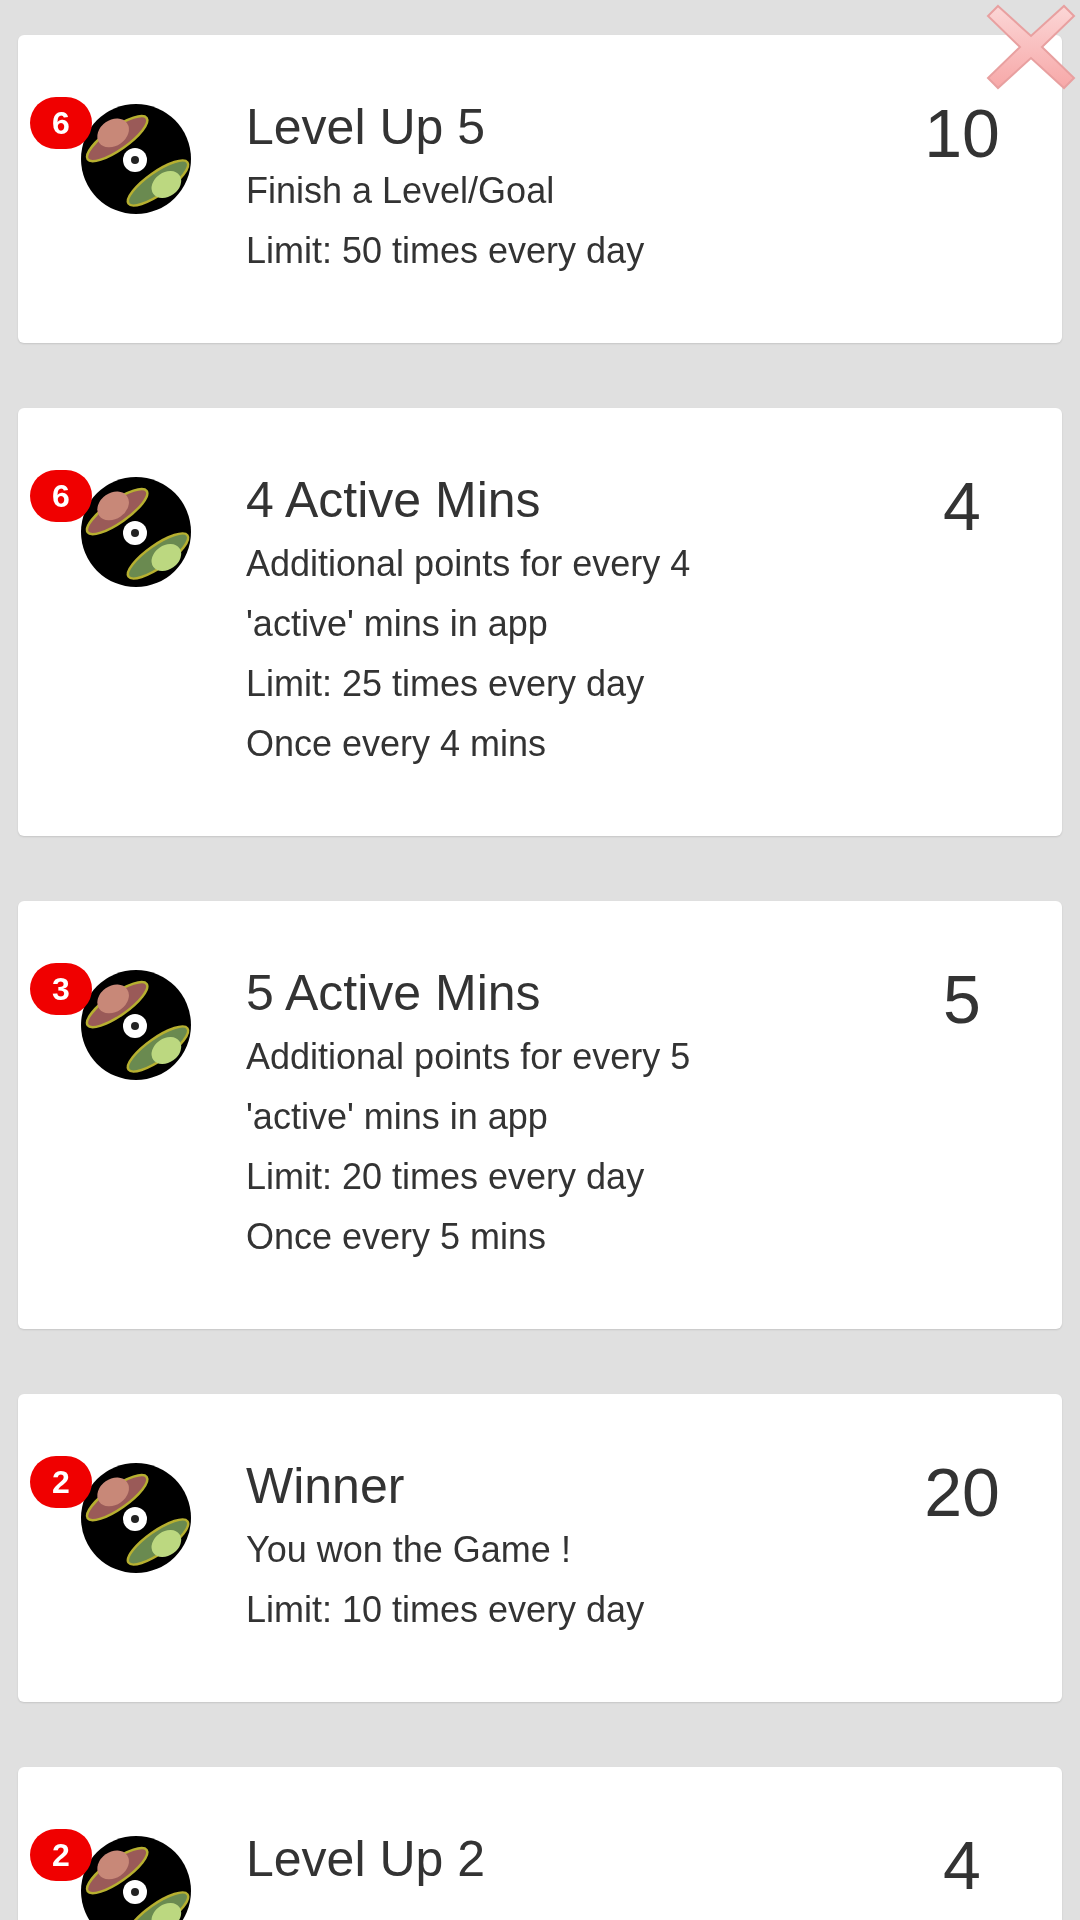 The width and height of the screenshot is (1080, 1920). I want to click on count-badge: 3, so click(61, 989).